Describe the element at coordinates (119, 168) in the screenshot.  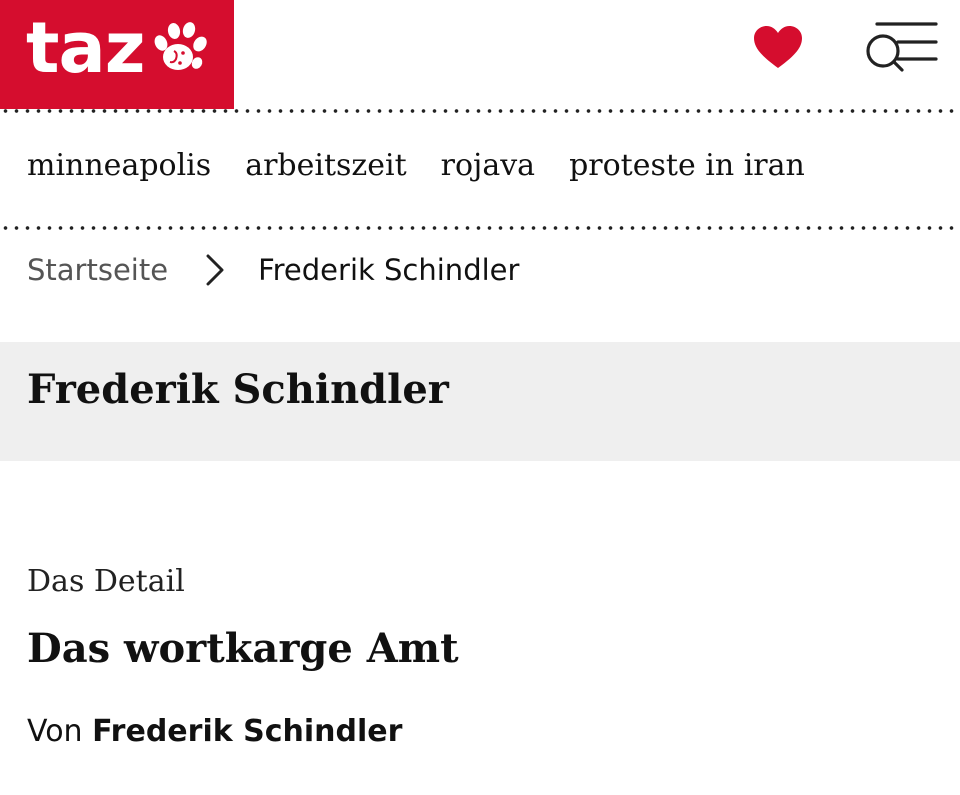
I see `topic-link-minneapolis: minneapolis` at that location.